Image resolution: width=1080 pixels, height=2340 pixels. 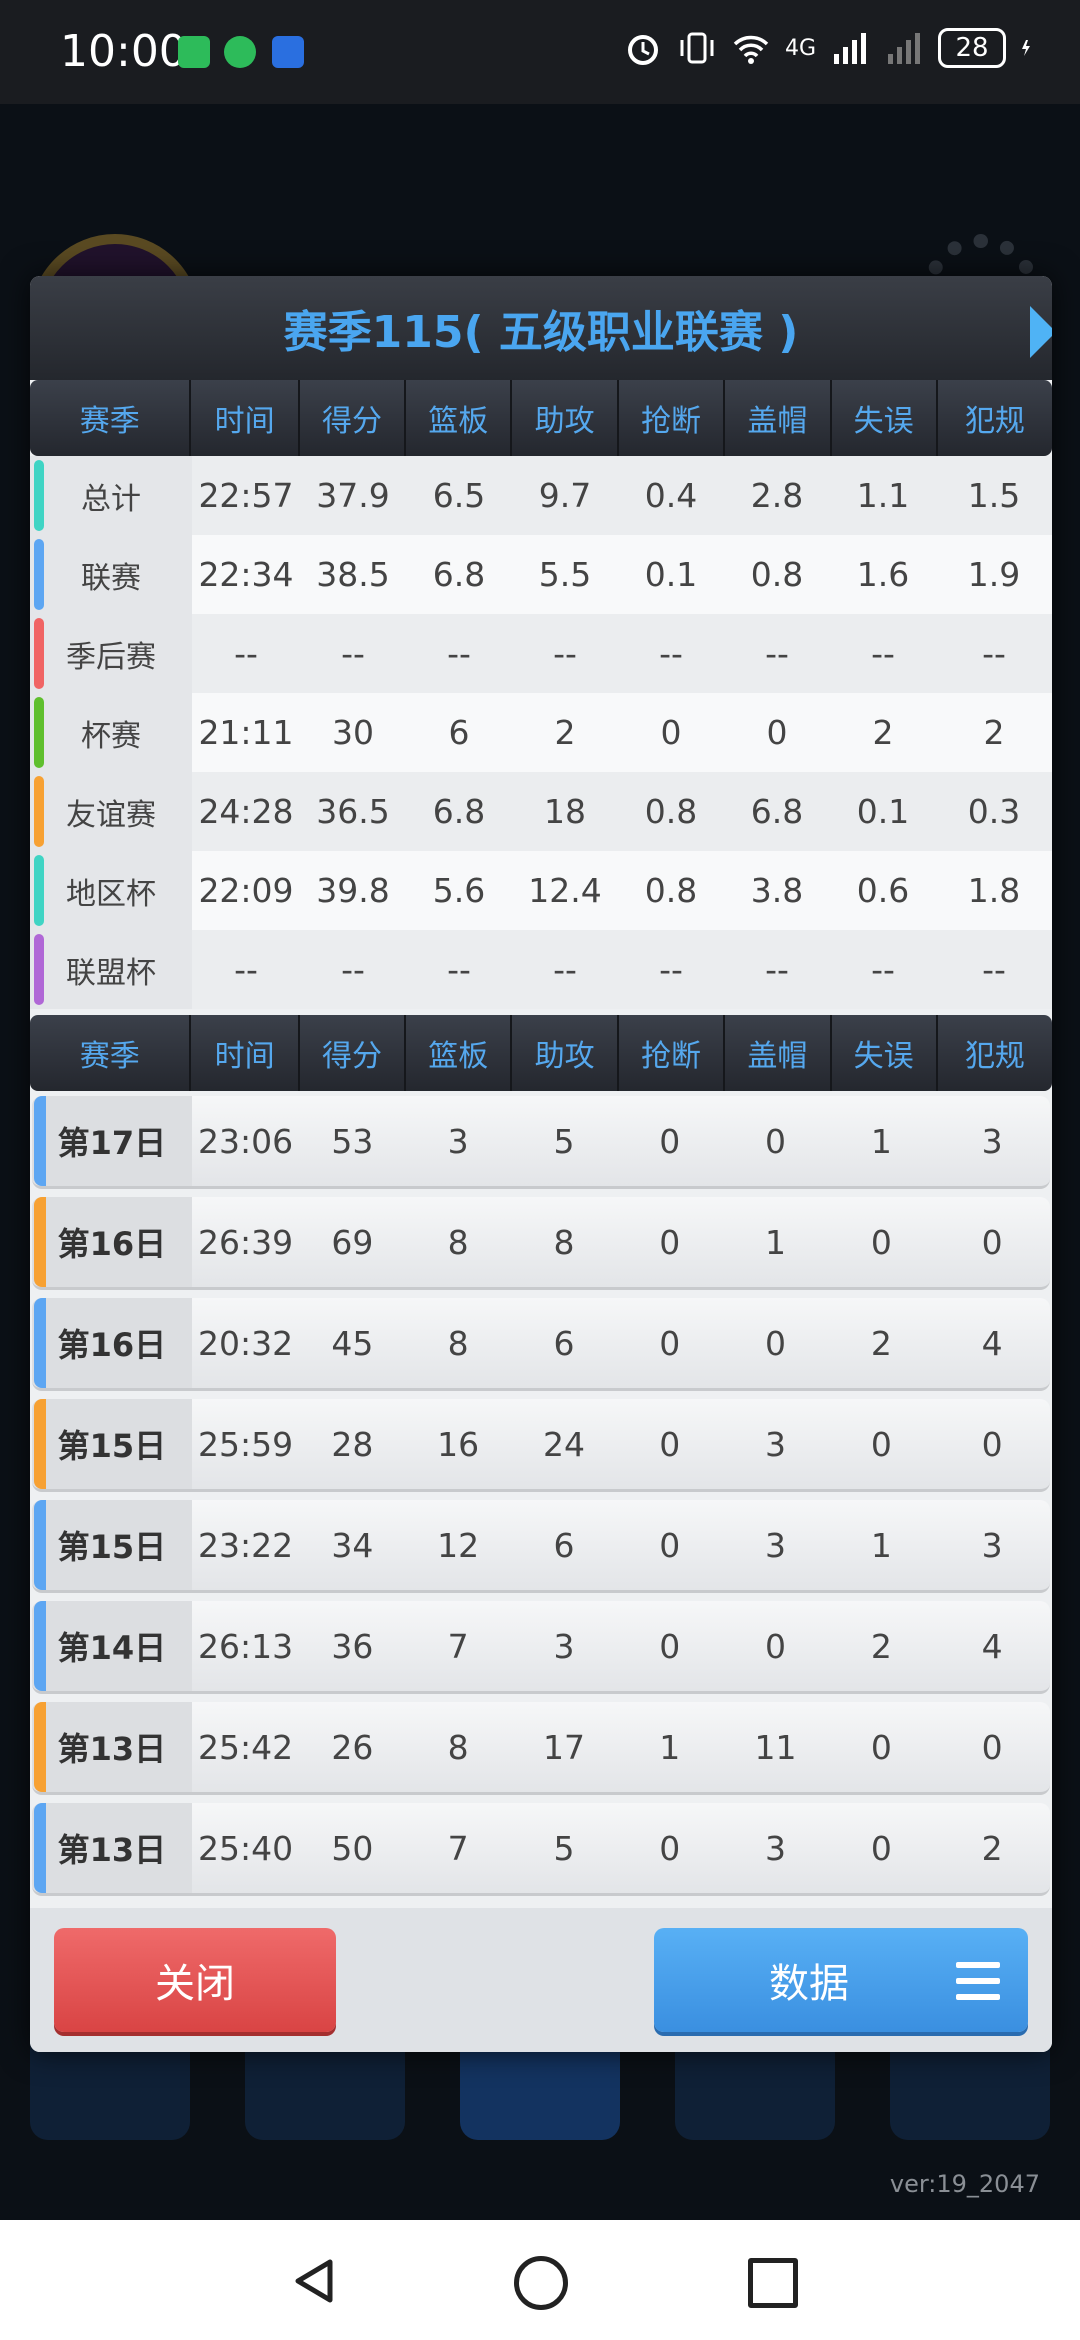 What do you see at coordinates (541, 1748) in the screenshot?
I see `game-stat-row: 第13日 25:42 26 8 17 1 11 0 0` at bounding box center [541, 1748].